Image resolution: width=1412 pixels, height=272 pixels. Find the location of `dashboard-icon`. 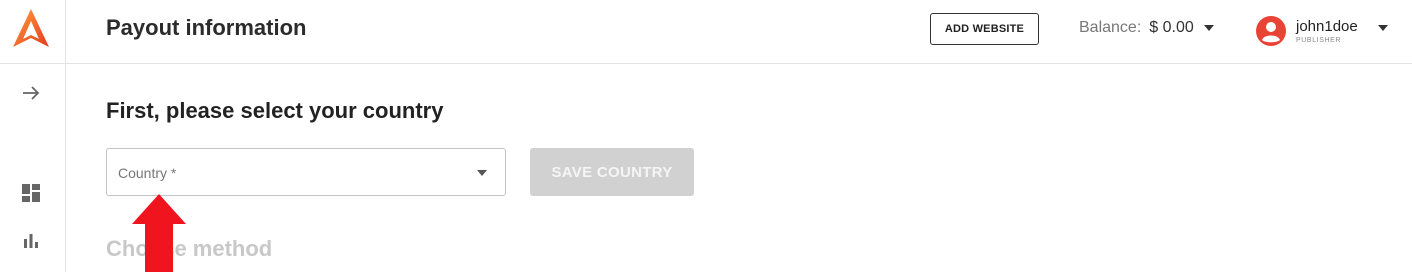

dashboard-icon is located at coordinates (31, 193).